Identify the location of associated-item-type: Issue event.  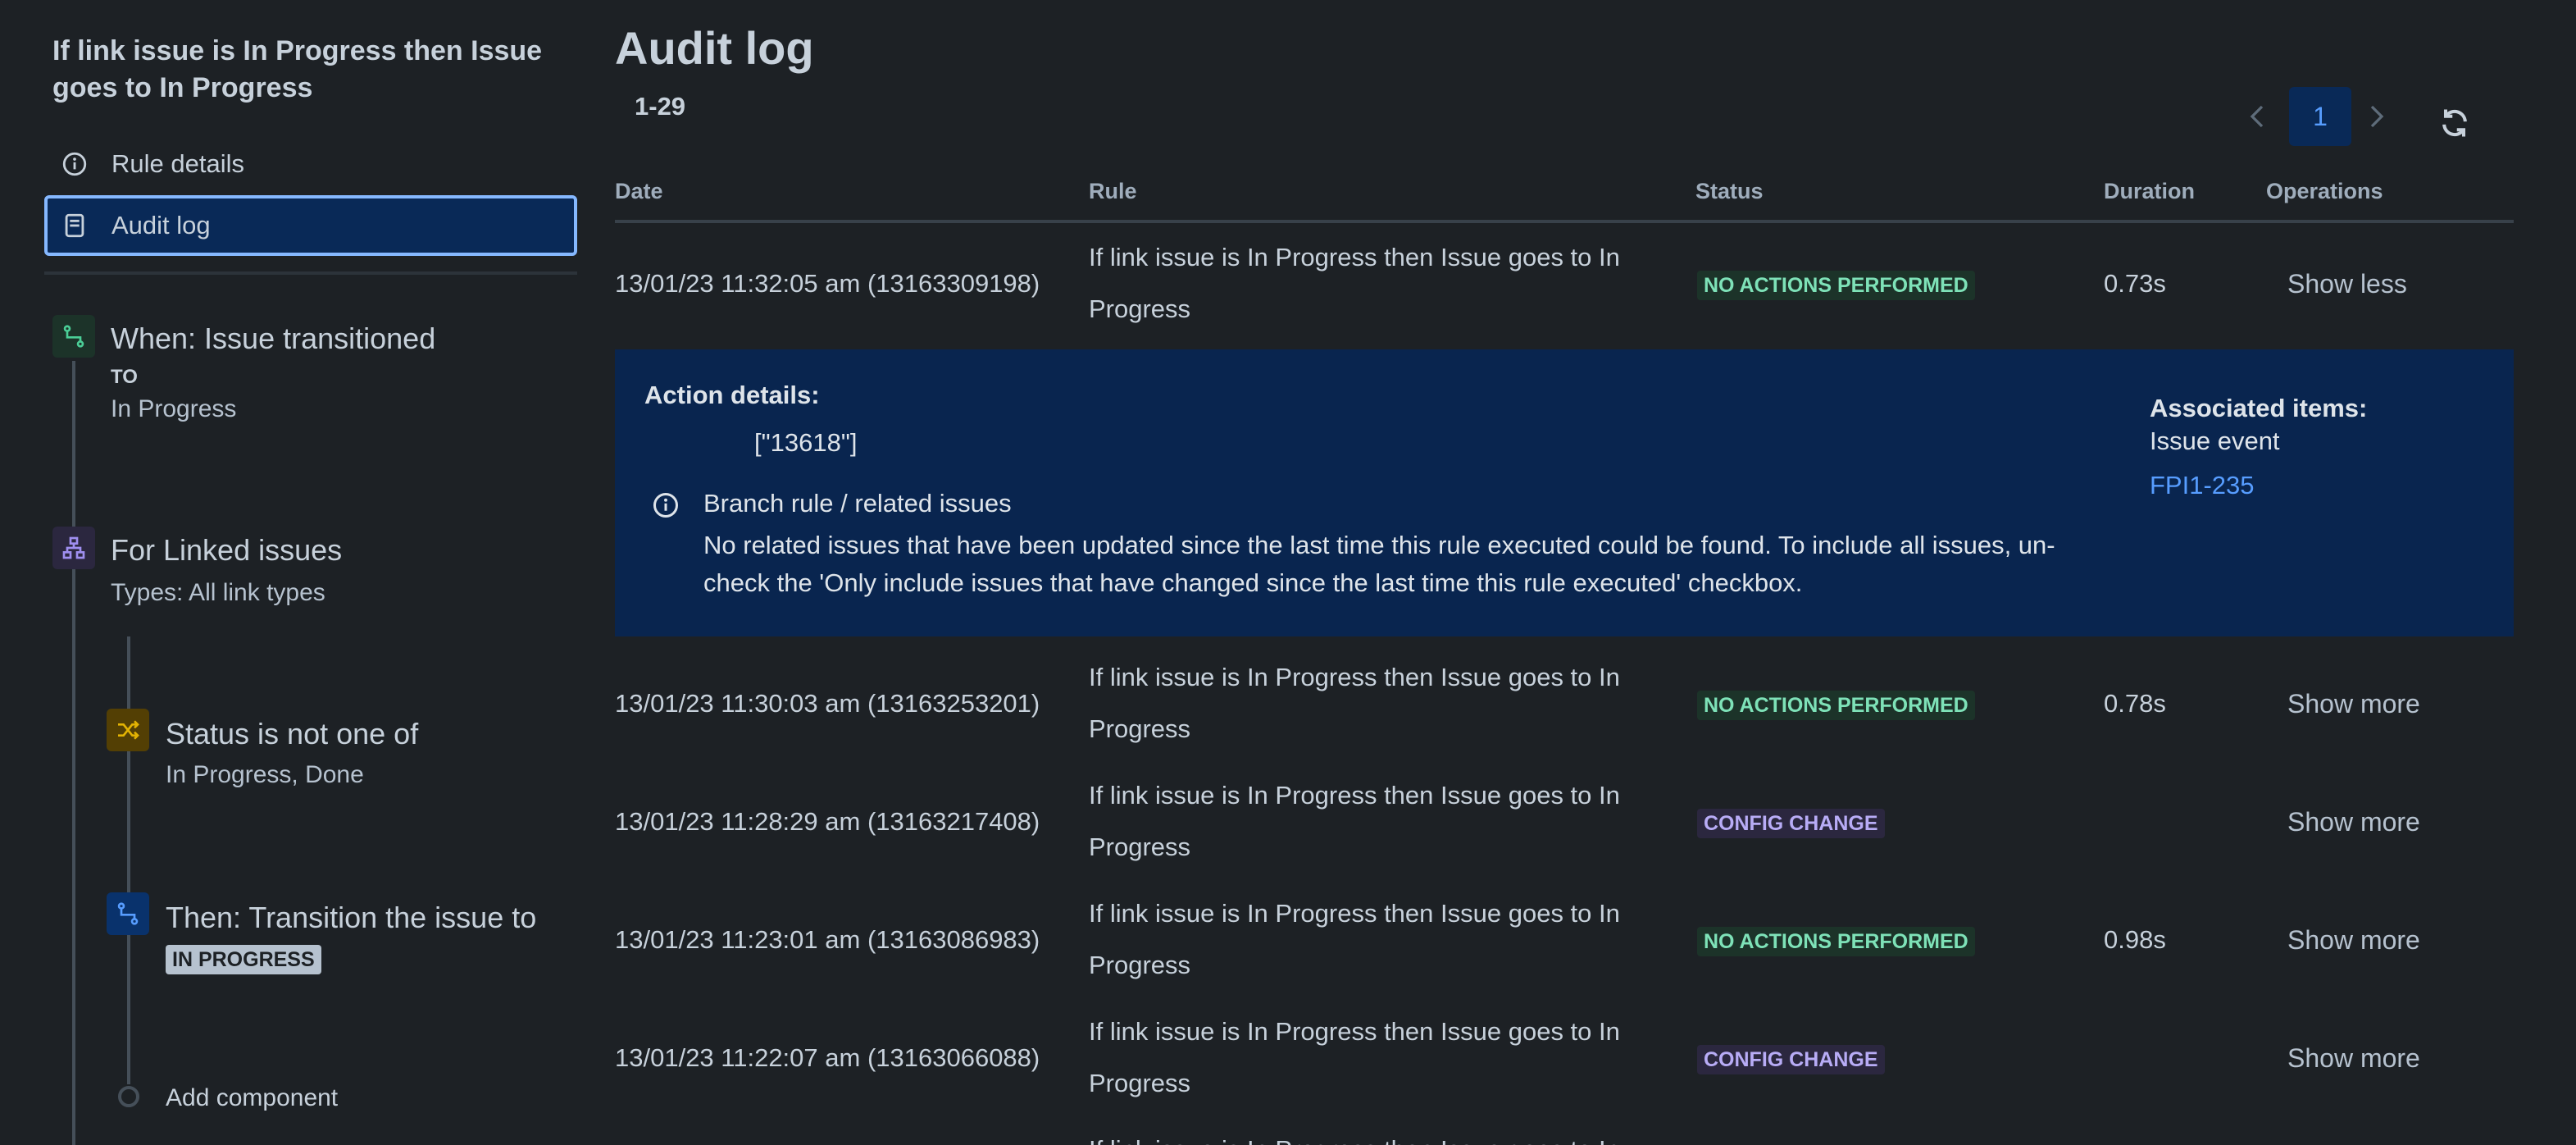
(2215, 441).